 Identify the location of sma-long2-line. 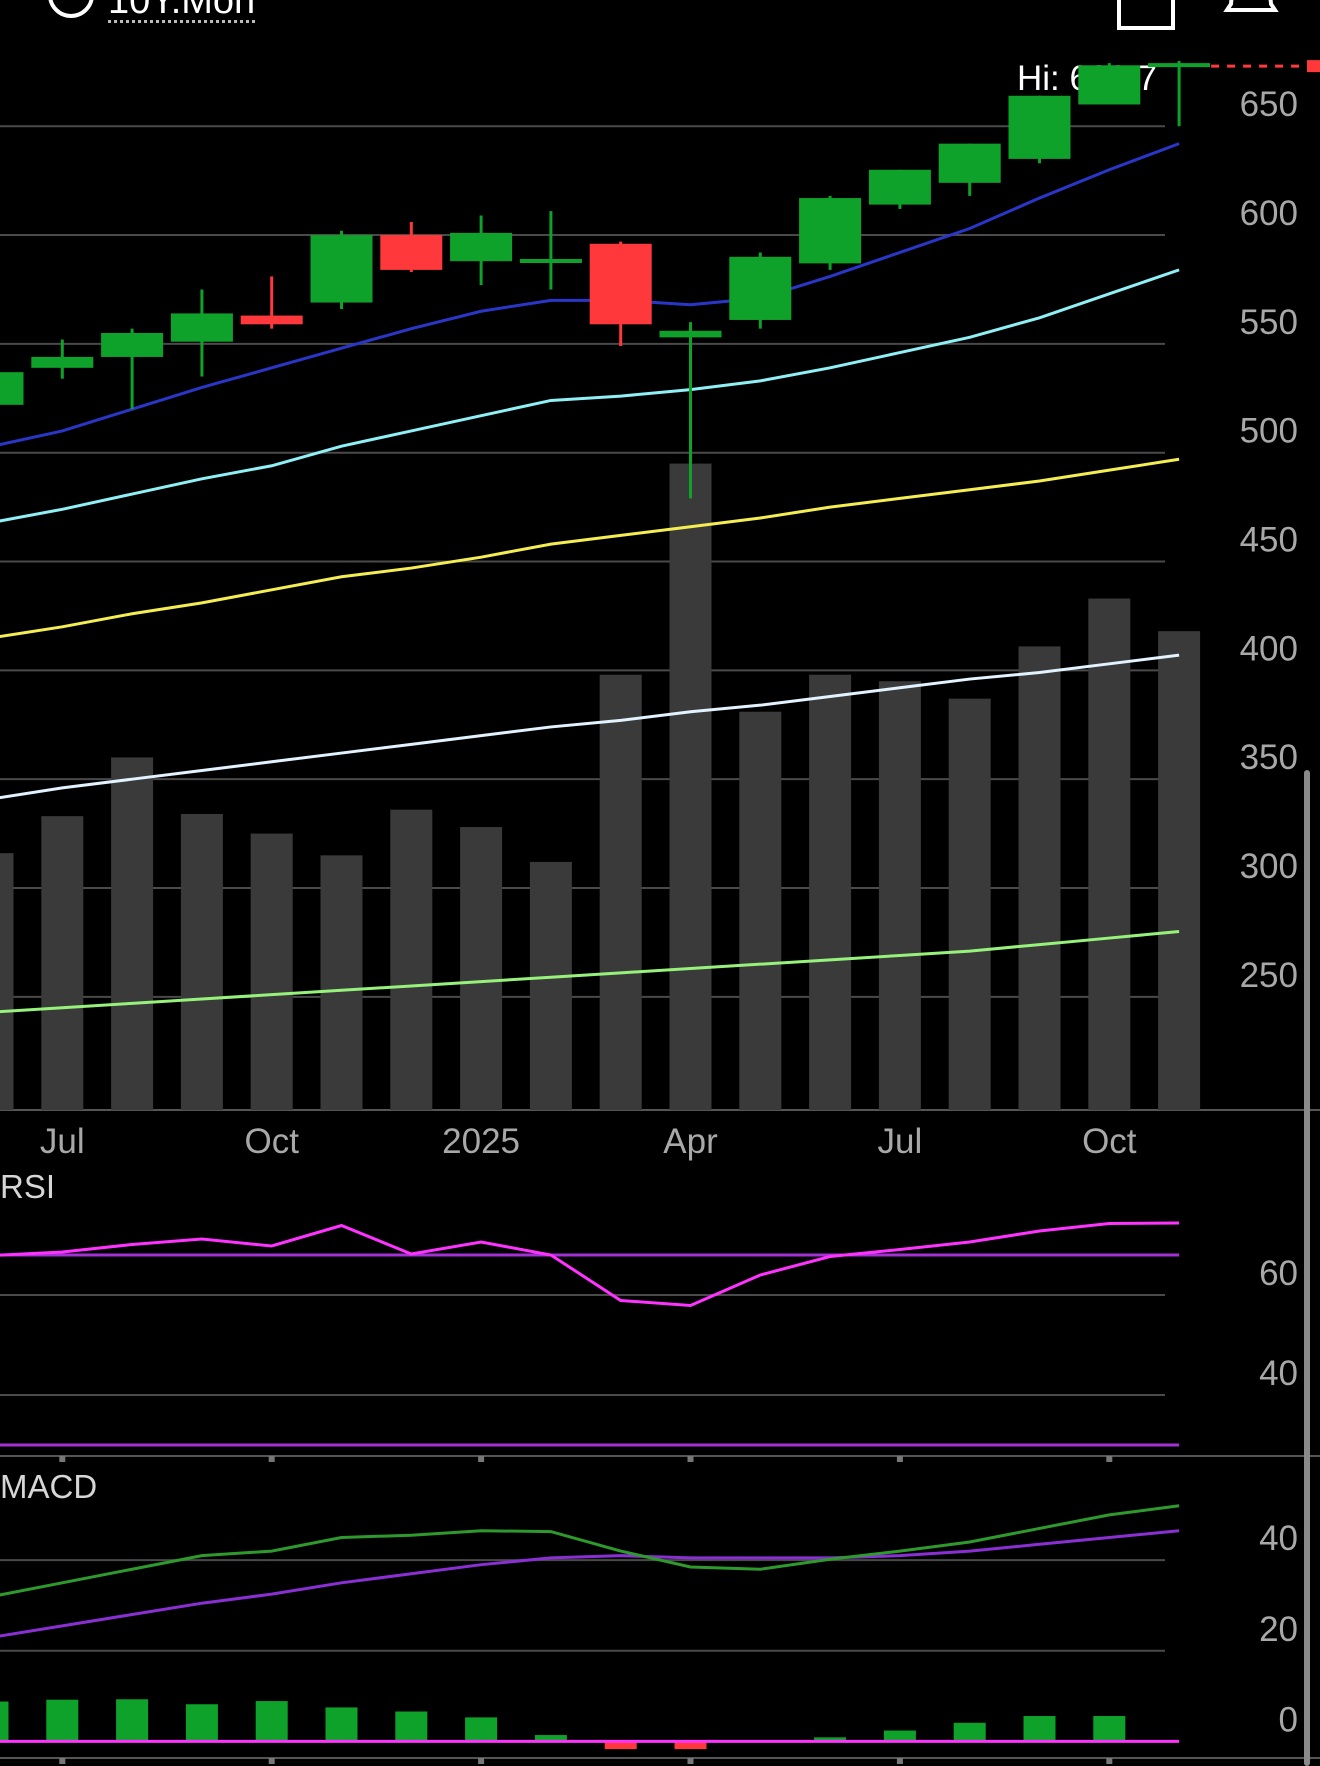
(590, 726).